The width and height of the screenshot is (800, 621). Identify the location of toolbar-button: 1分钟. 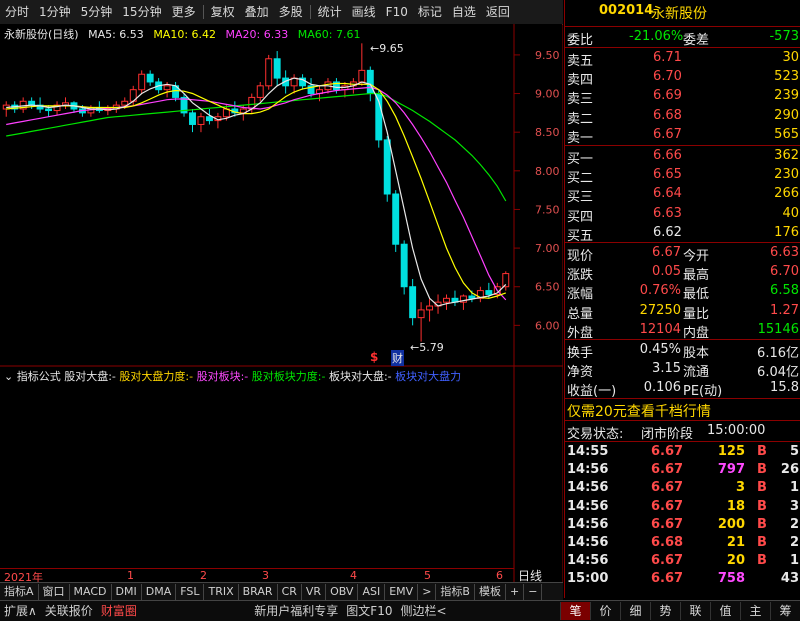
(55, 12).